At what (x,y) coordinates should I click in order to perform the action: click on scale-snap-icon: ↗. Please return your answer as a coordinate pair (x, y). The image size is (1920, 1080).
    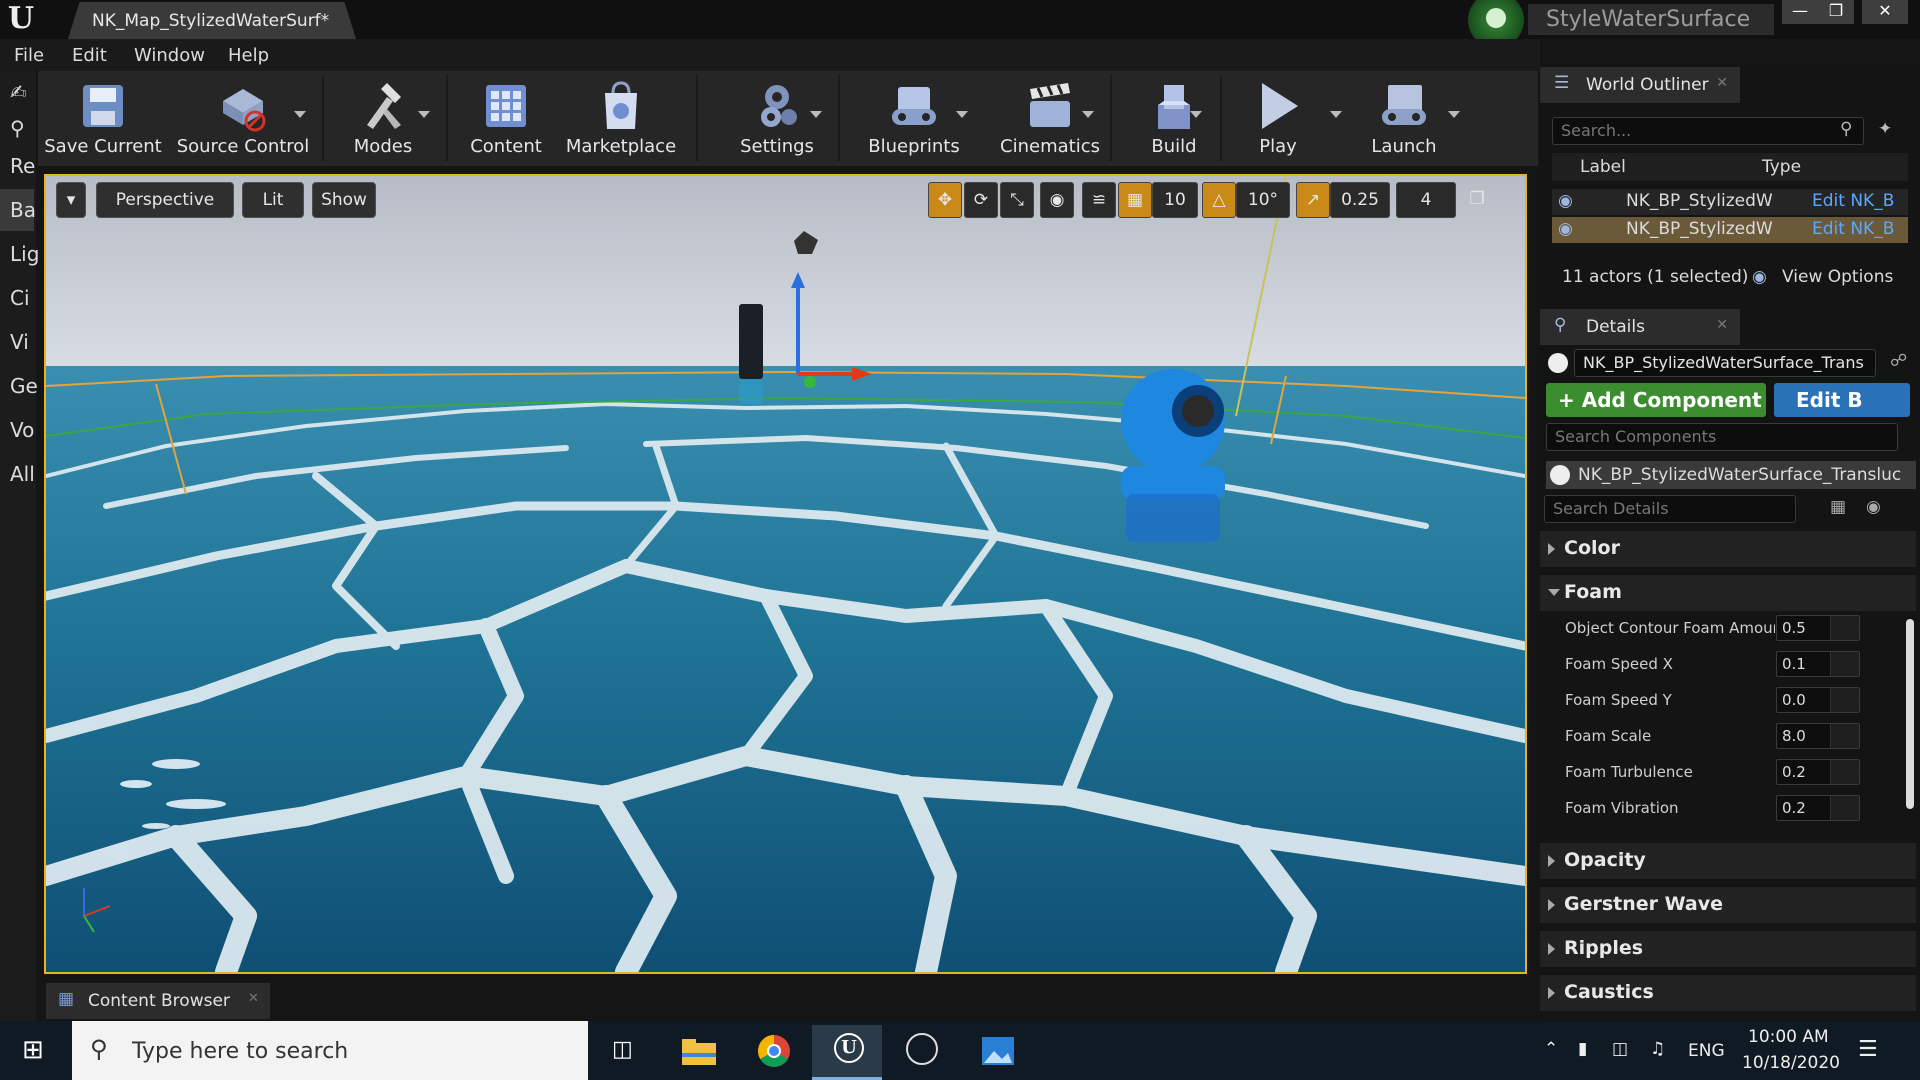
    Looking at the image, I should click on (1313, 200).